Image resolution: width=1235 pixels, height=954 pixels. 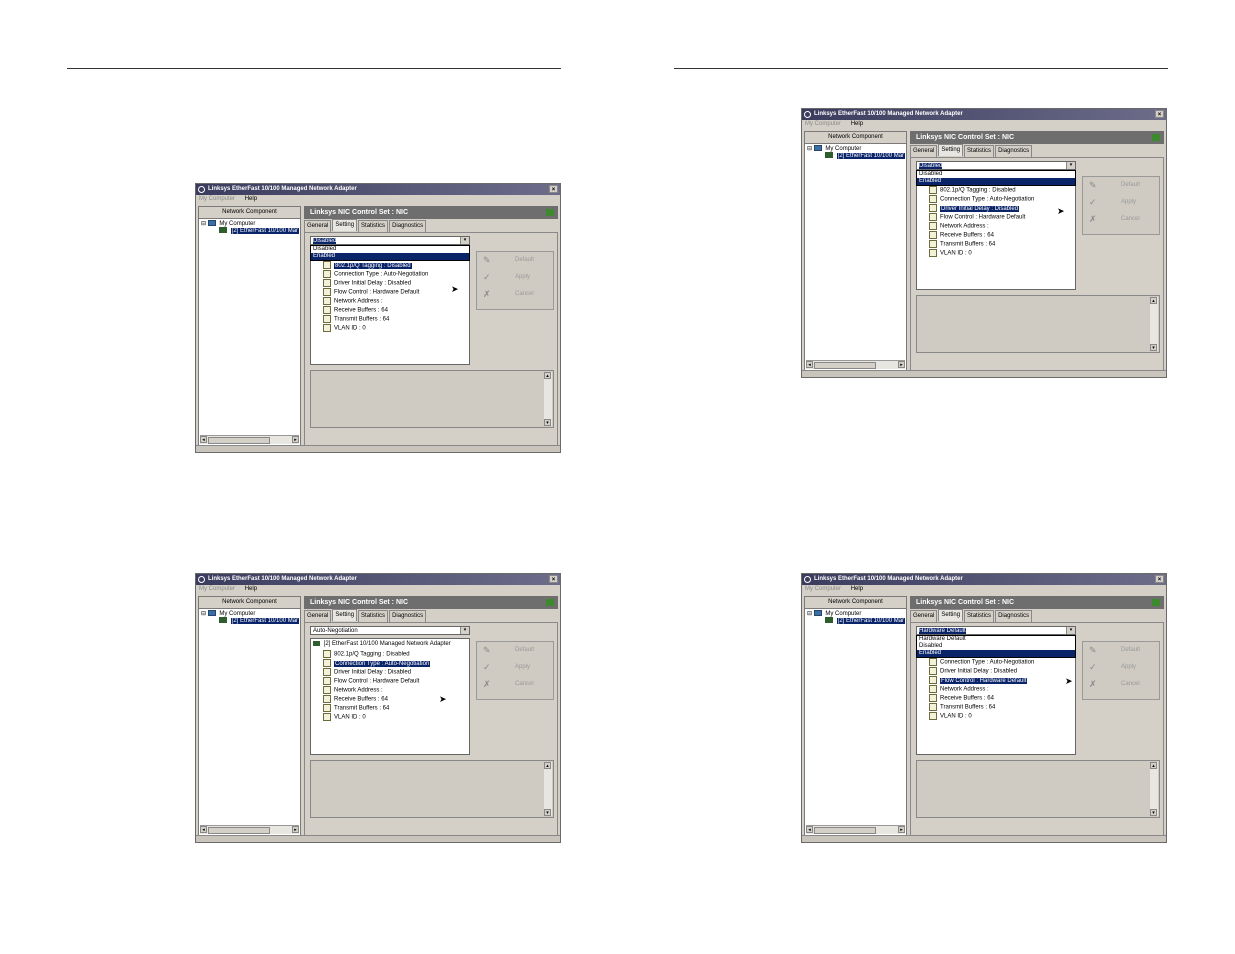 I want to click on dropdown-option: Hardware Default, so click(x=996, y=639).